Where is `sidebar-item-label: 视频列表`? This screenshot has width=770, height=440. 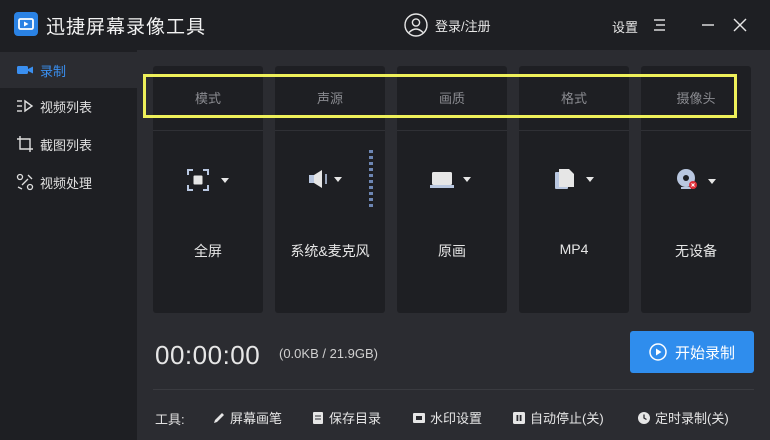
sidebar-item-label: 视频列表 is located at coordinates (66, 107).